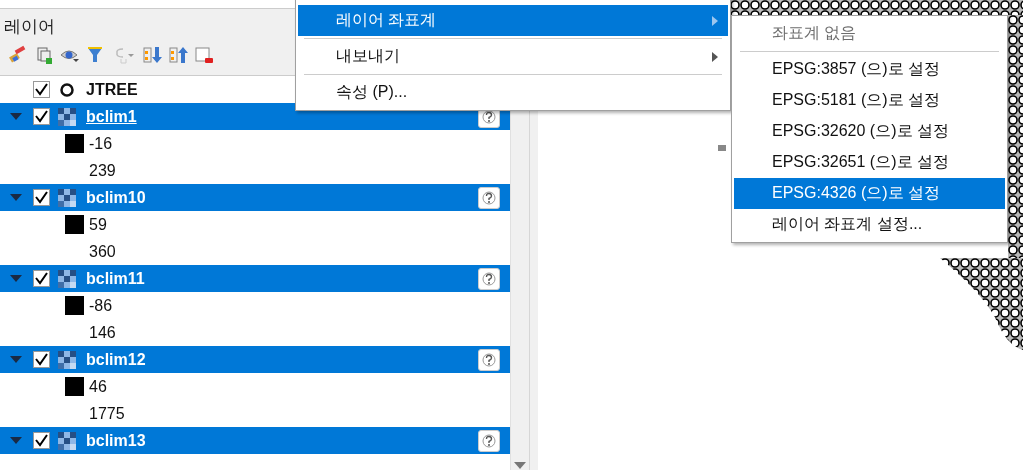  Describe the element at coordinates (102, 170) in the screenshot. I see `legend-label: 239` at that location.